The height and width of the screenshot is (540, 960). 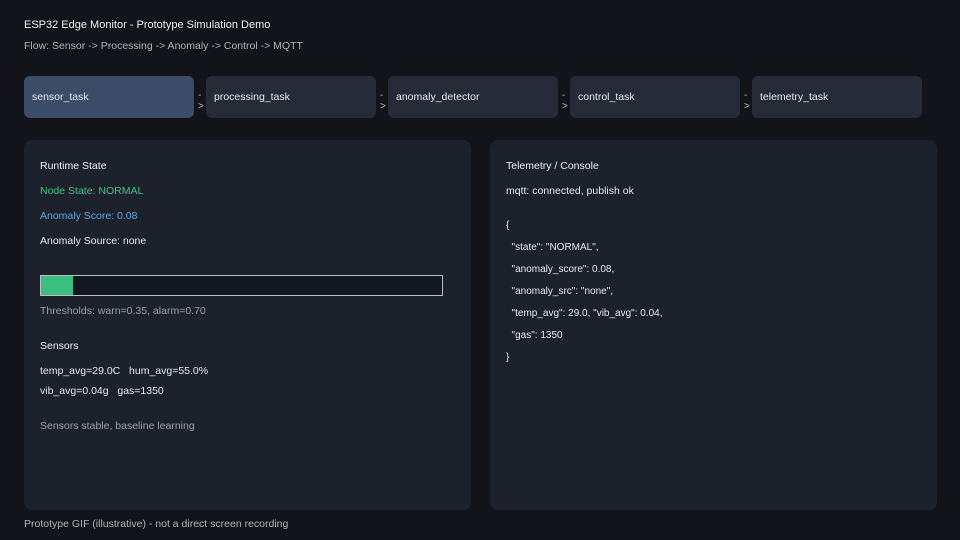 What do you see at coordinates (552, 166) in the screenshot?
I see `telemetry-heading: Telemetry / Console` at bounding box center [552, 166].